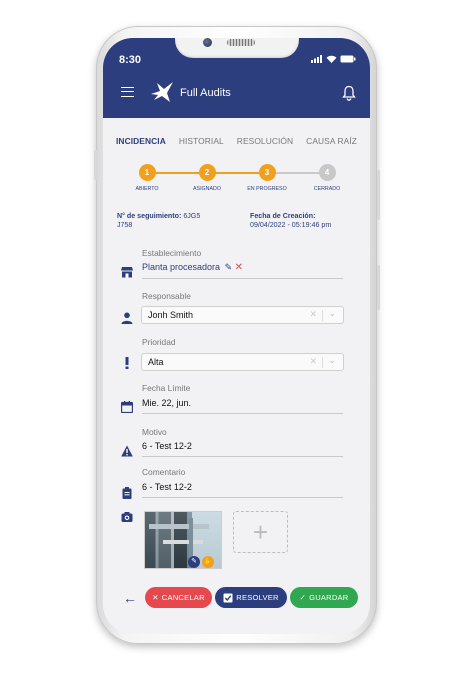 The height and width of the screenshot is (683, 470). What do you see at coordinates (327, 189) in the screenshot?
I see `step-label: CERRADO` at bounding box center [327, 189].